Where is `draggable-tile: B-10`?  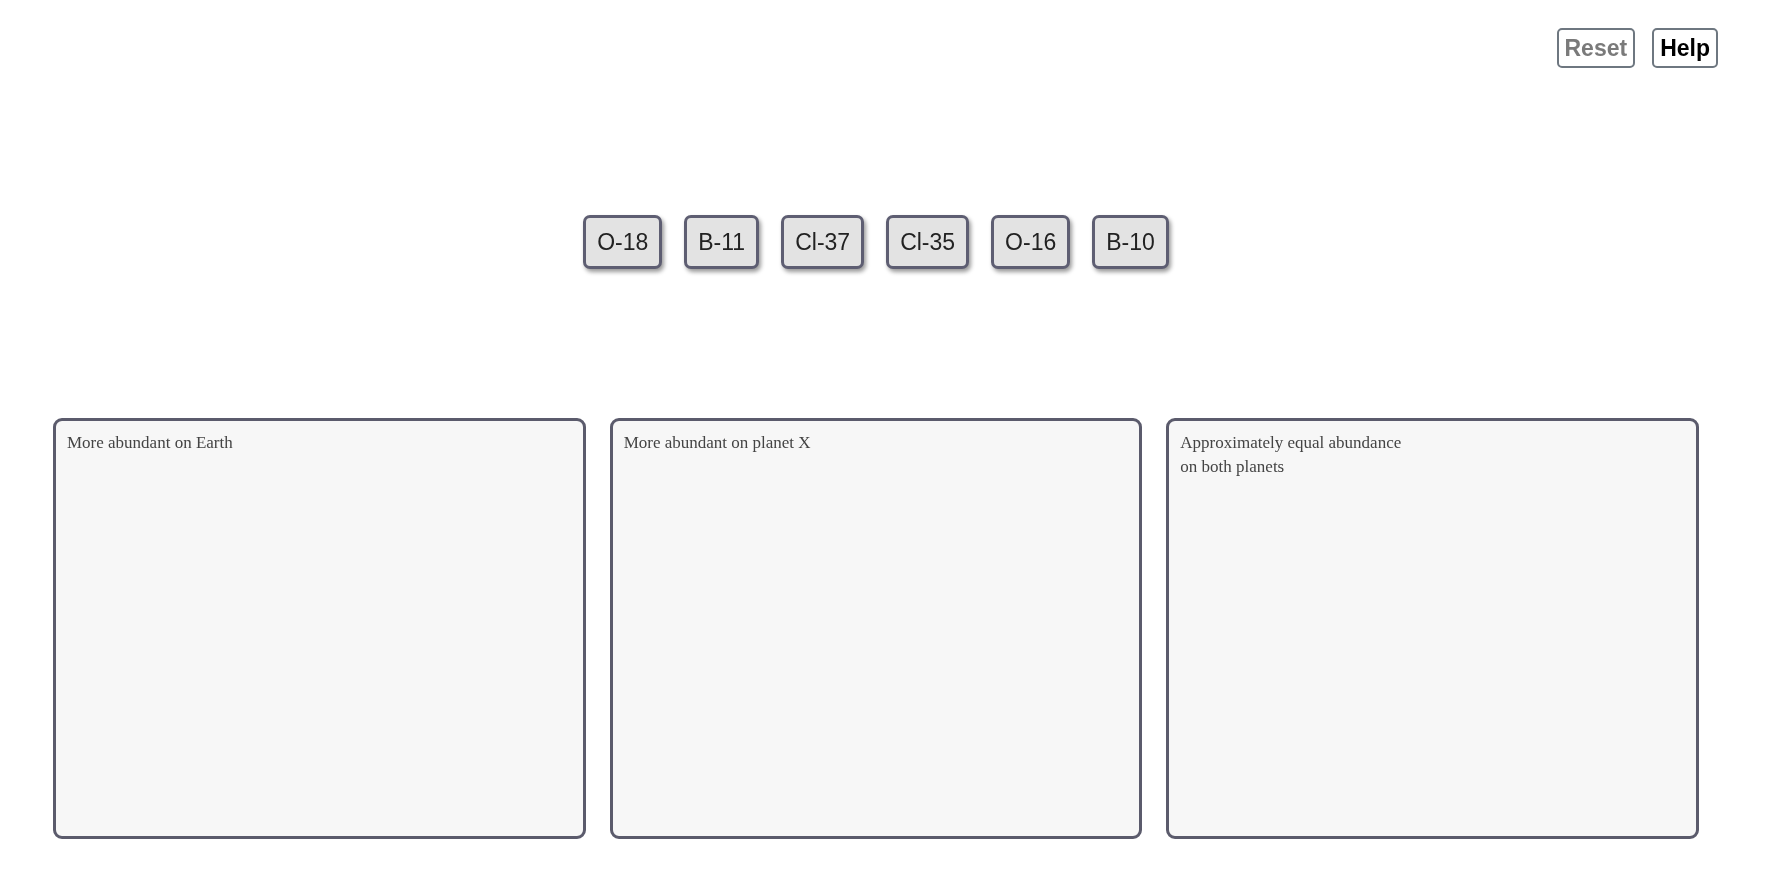 draggable-tile: B-10 is located at coordinates (1130, 242).